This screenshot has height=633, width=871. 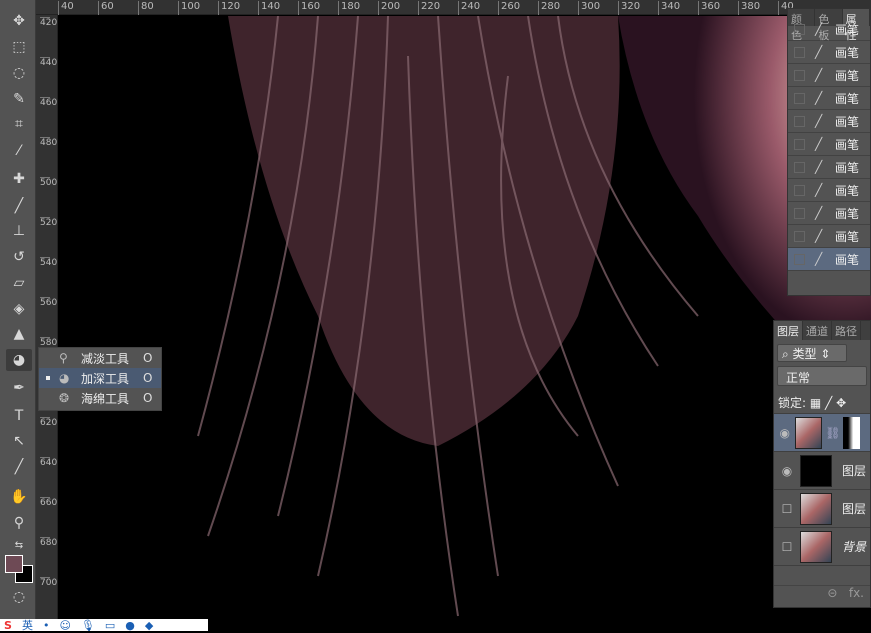 What do you see at coordinates (854, 509) in the screenshot?
I see `layer-name: 图层` at bounding box center [854, 509].